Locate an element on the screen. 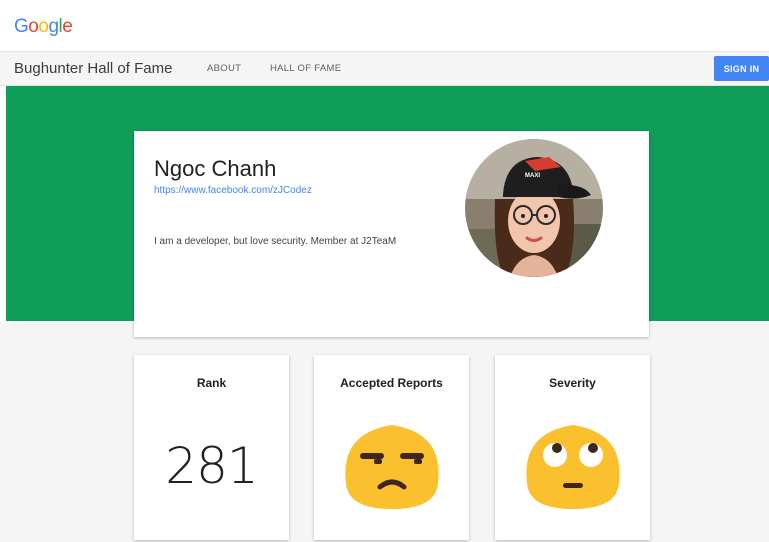 The width and height of the screenshot is (769, 542). google-bar: Google is located at coordinates (384, 26).